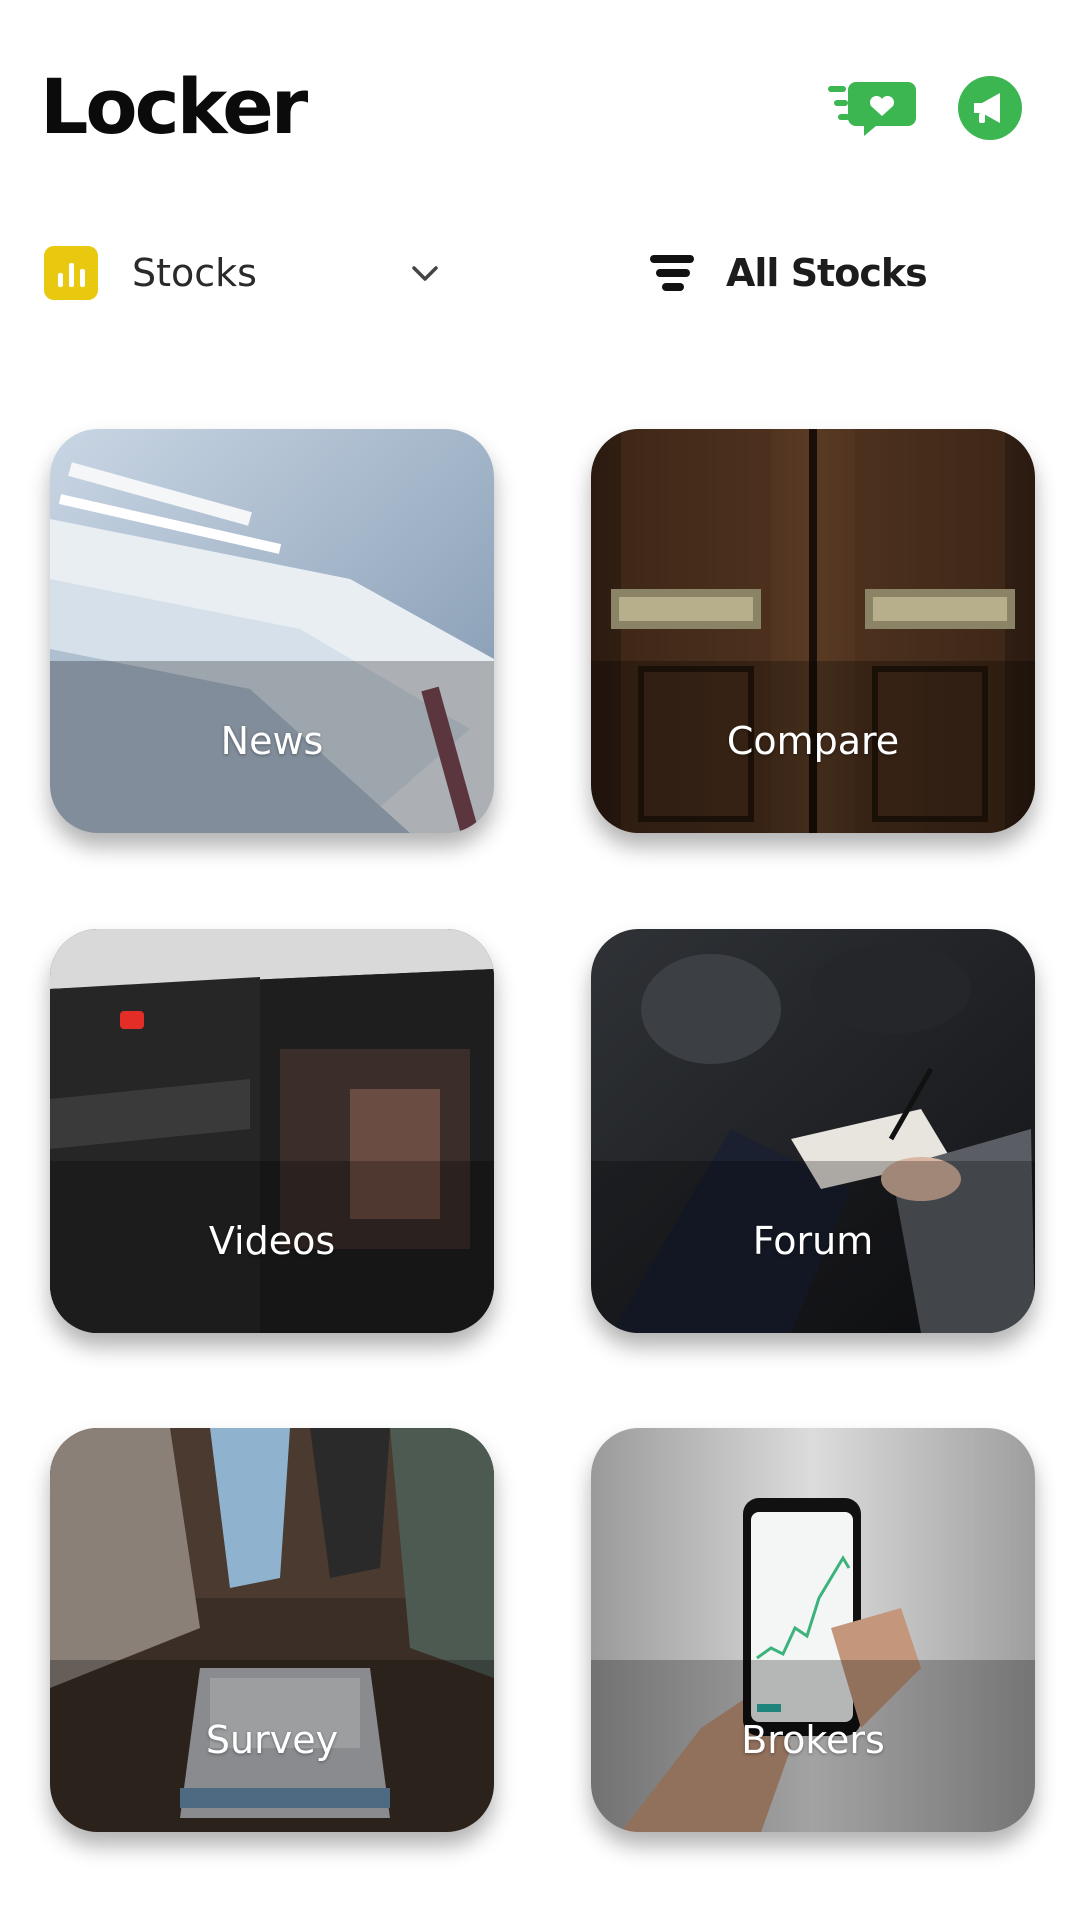 This screenshot has width=1080, height=1912. Describe the element at coordinates (813, 1131) in the screenshot. I see `tile-forum: Forum` at that location.